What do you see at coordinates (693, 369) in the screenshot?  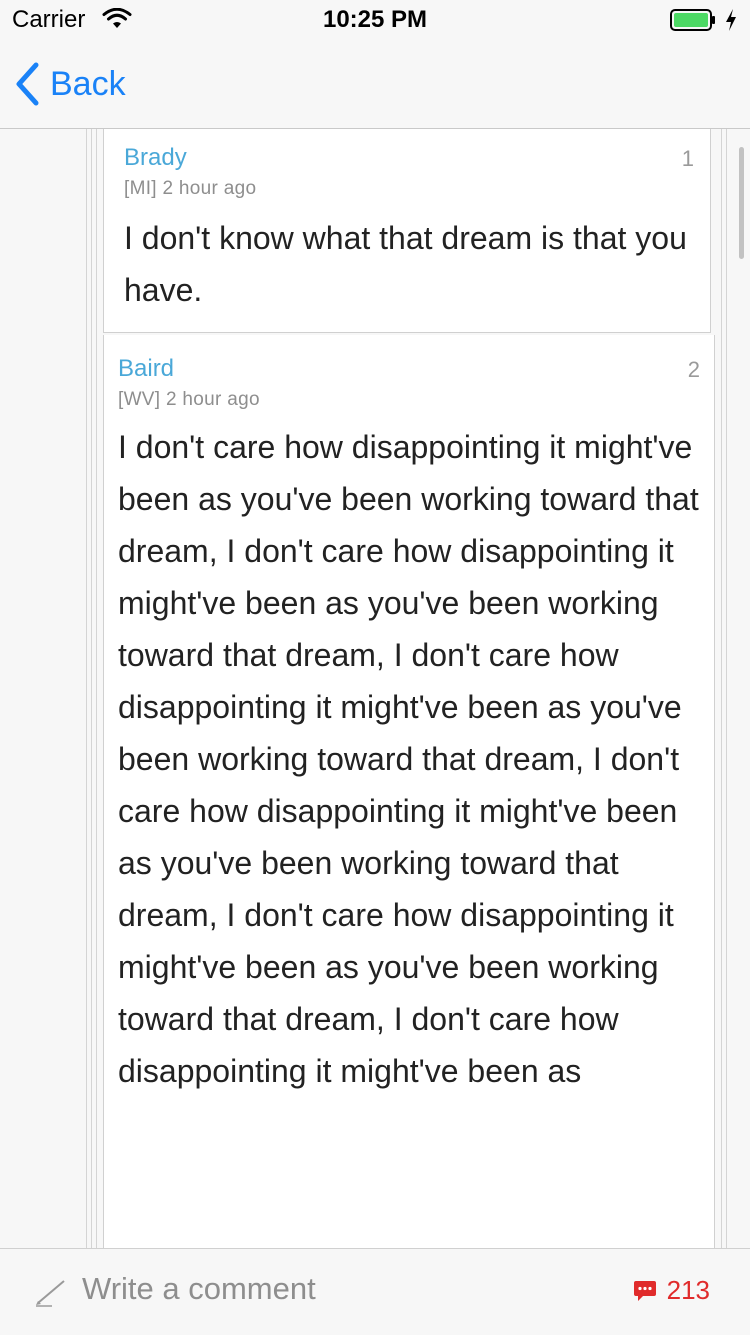 I see `comment-floor-number: 2` at bounding box center [693, 369].